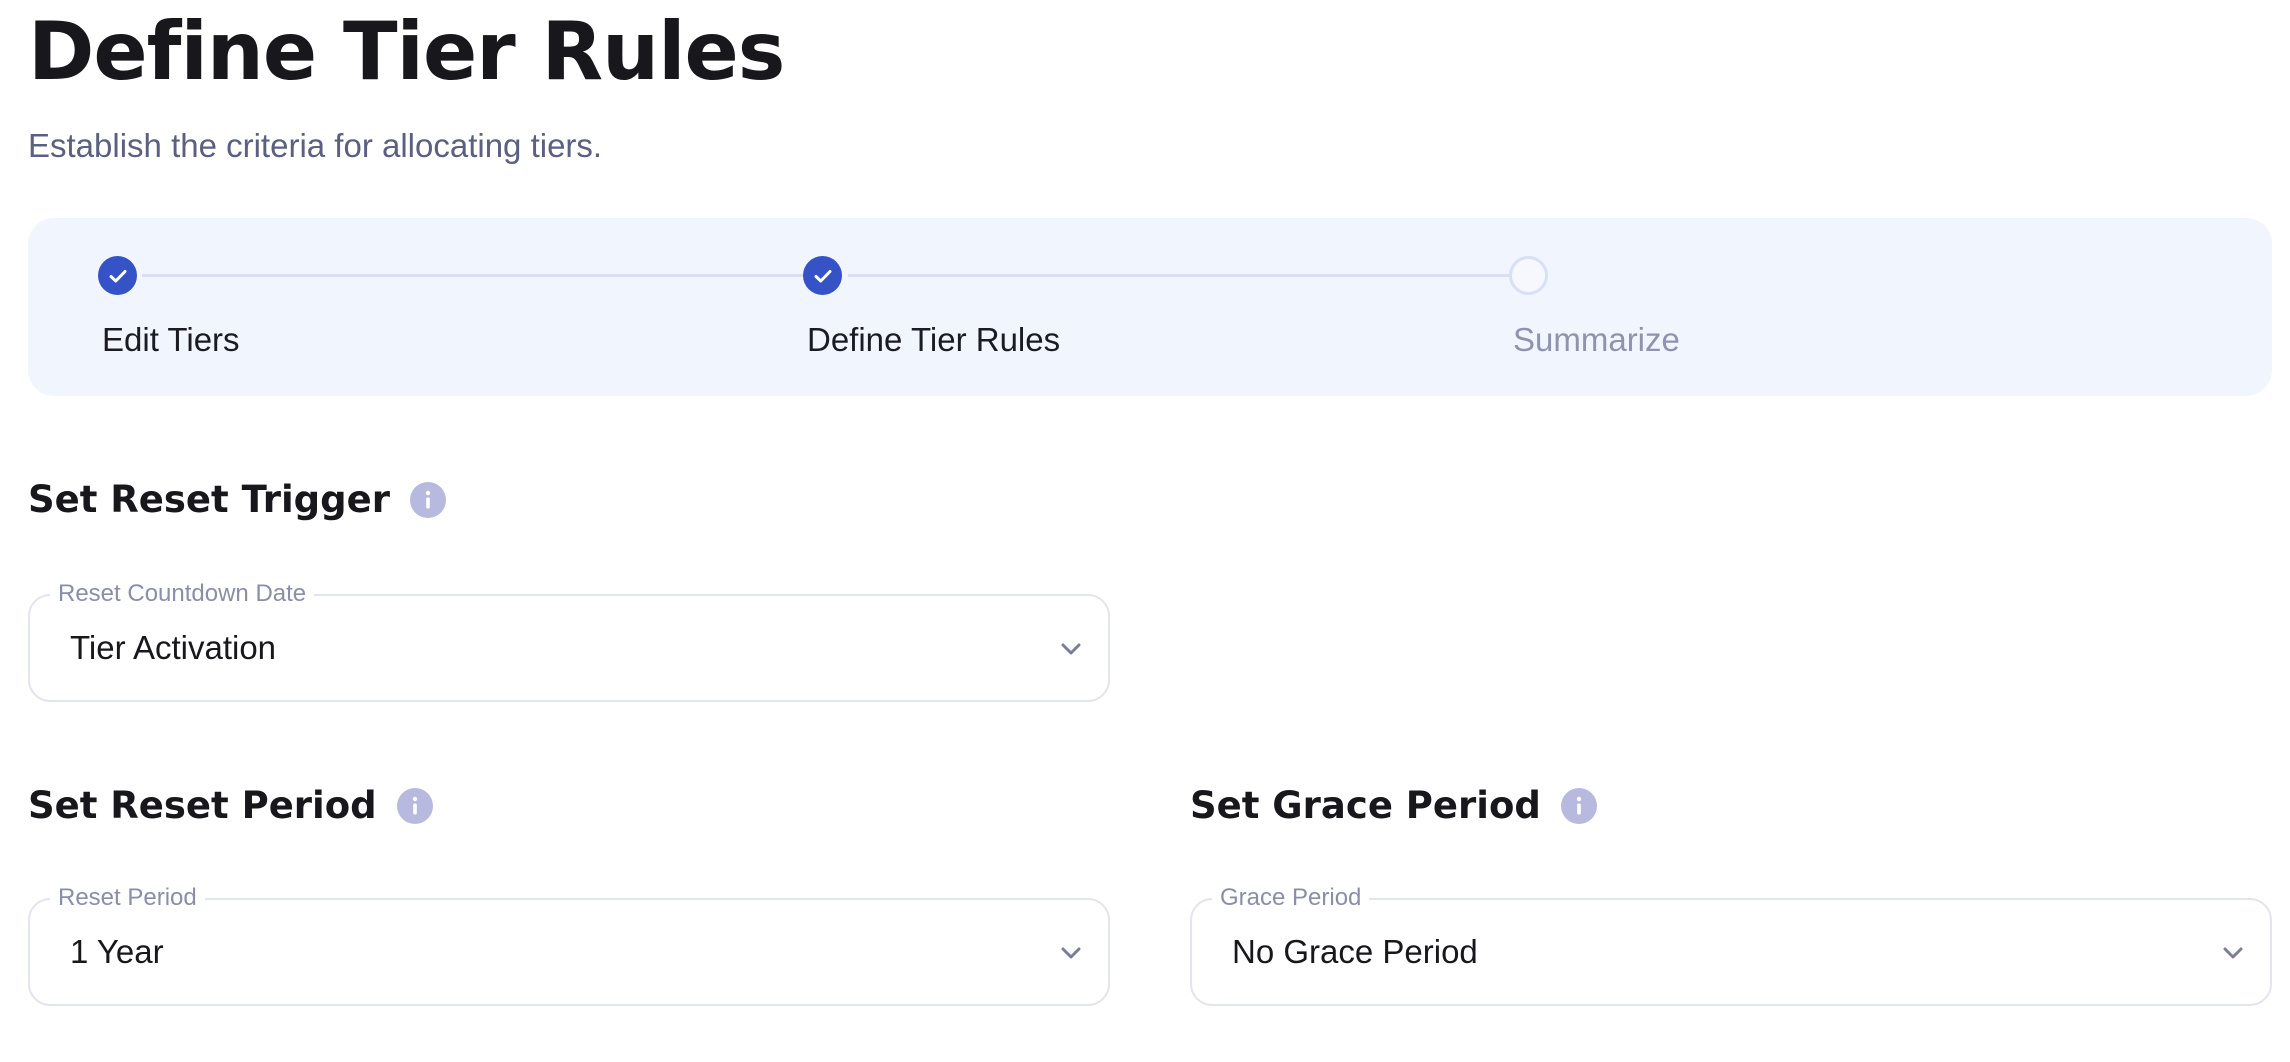 This screenshot has width=2290, height=1062. Describe the element at coordinates (569, 944) in the screenshot. I see `reset-period-select: Reset Period 1 Year` at that location.